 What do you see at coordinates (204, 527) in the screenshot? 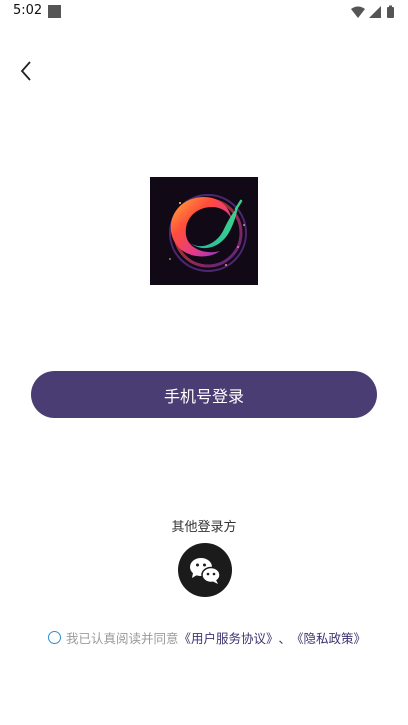
I see `other-login-label: 其他登录方` at bounding box center [204, 527].